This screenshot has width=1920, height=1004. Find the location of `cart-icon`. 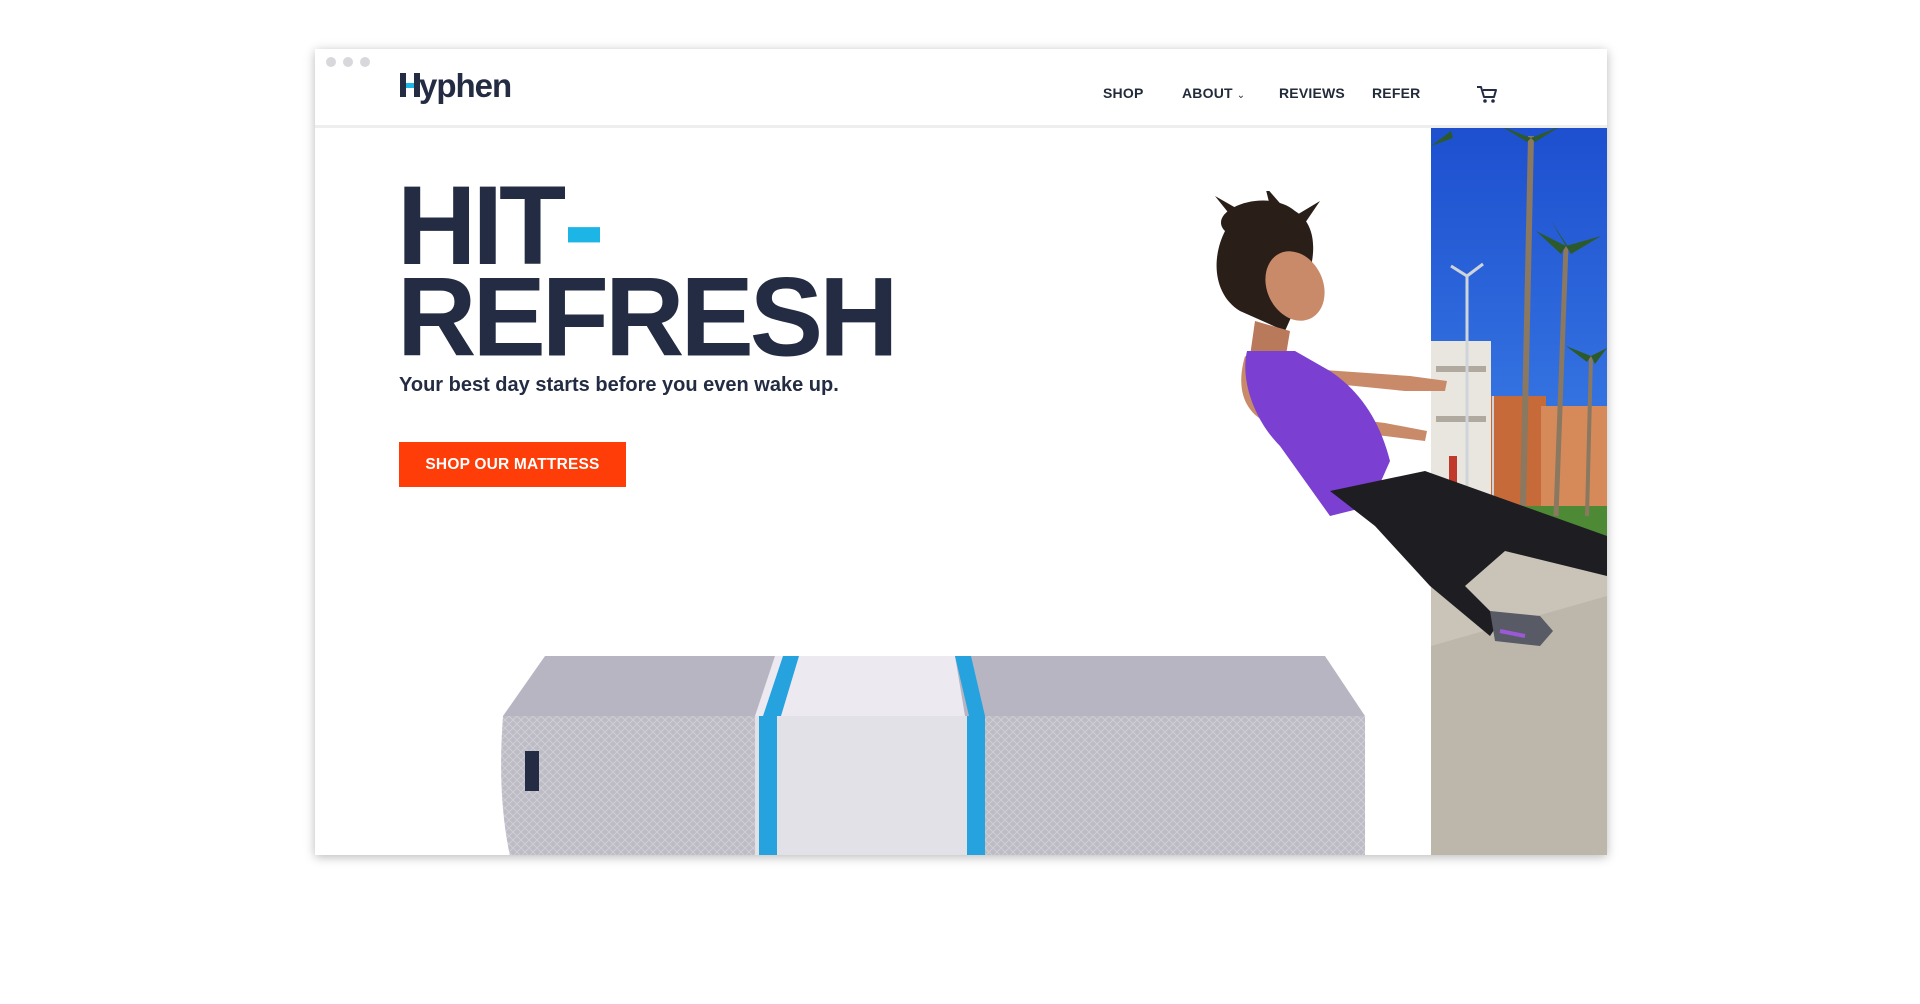

cart-icon is located at coordinates (1487, 94).